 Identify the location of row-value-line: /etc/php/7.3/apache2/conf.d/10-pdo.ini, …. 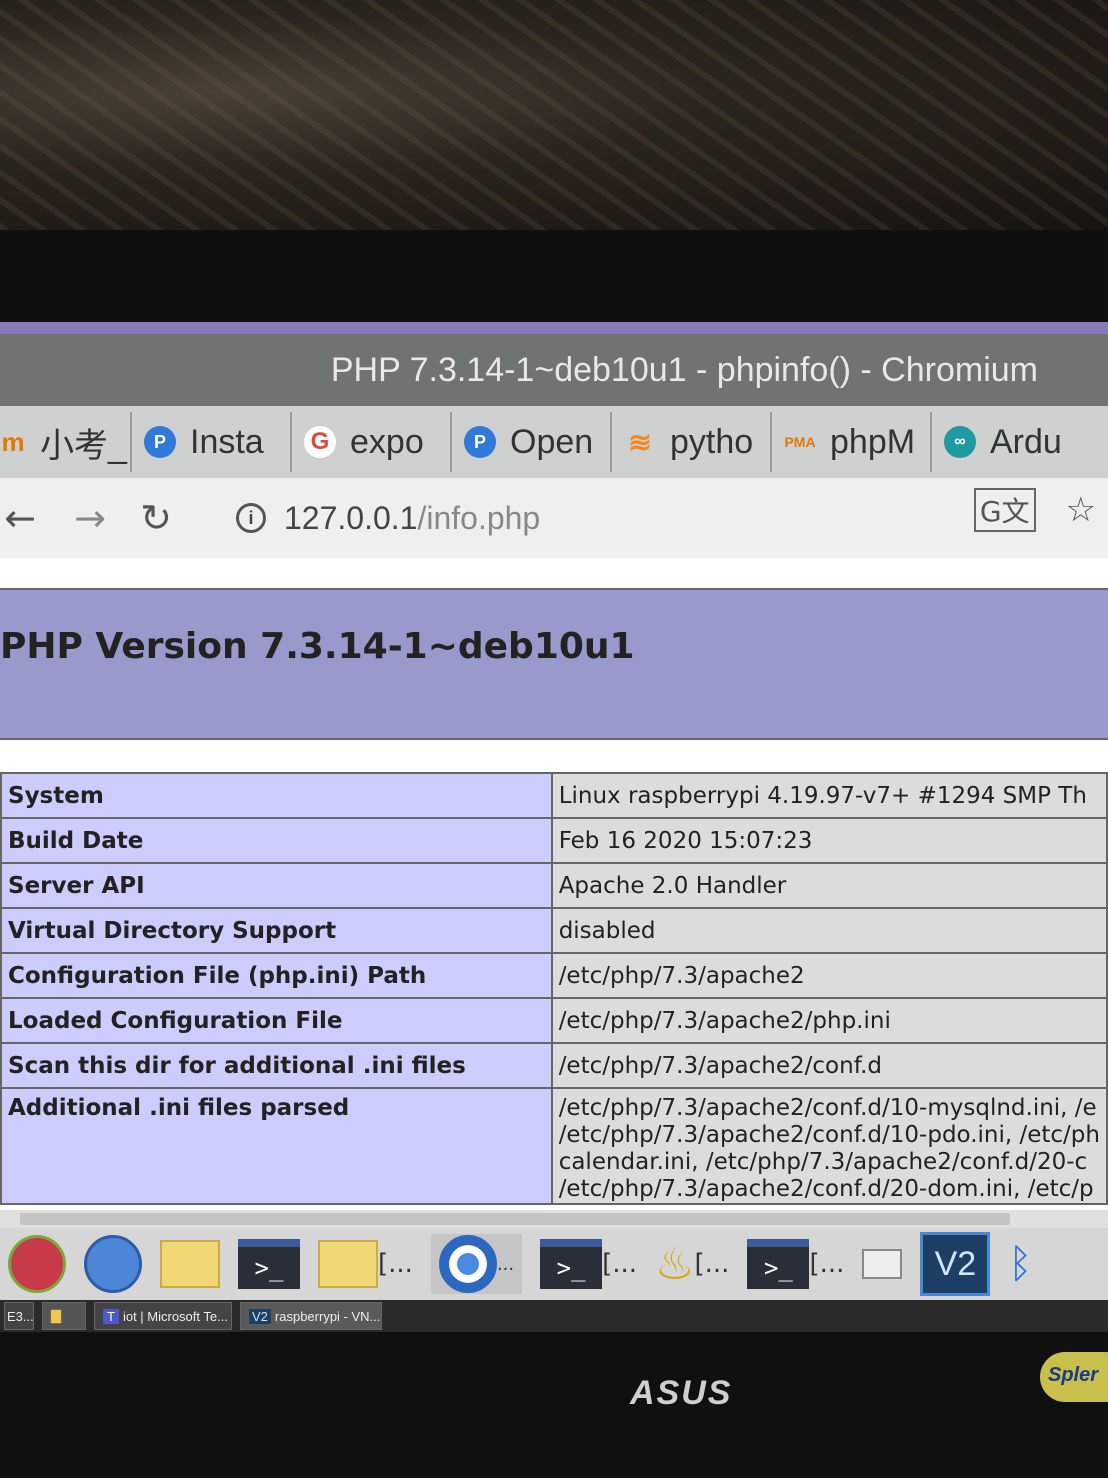
(829, 1135).